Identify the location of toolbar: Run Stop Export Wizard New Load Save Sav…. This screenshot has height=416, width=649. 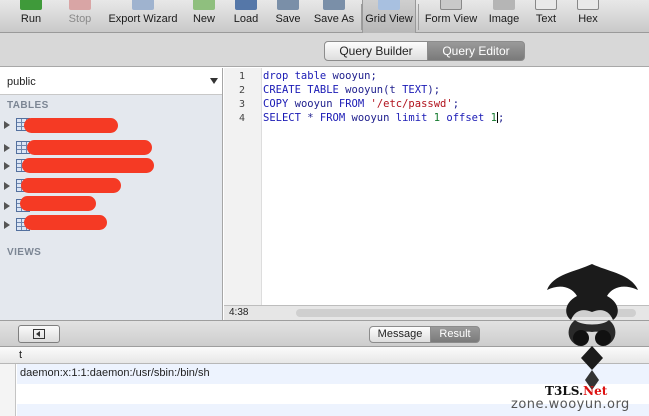
(324, 16).